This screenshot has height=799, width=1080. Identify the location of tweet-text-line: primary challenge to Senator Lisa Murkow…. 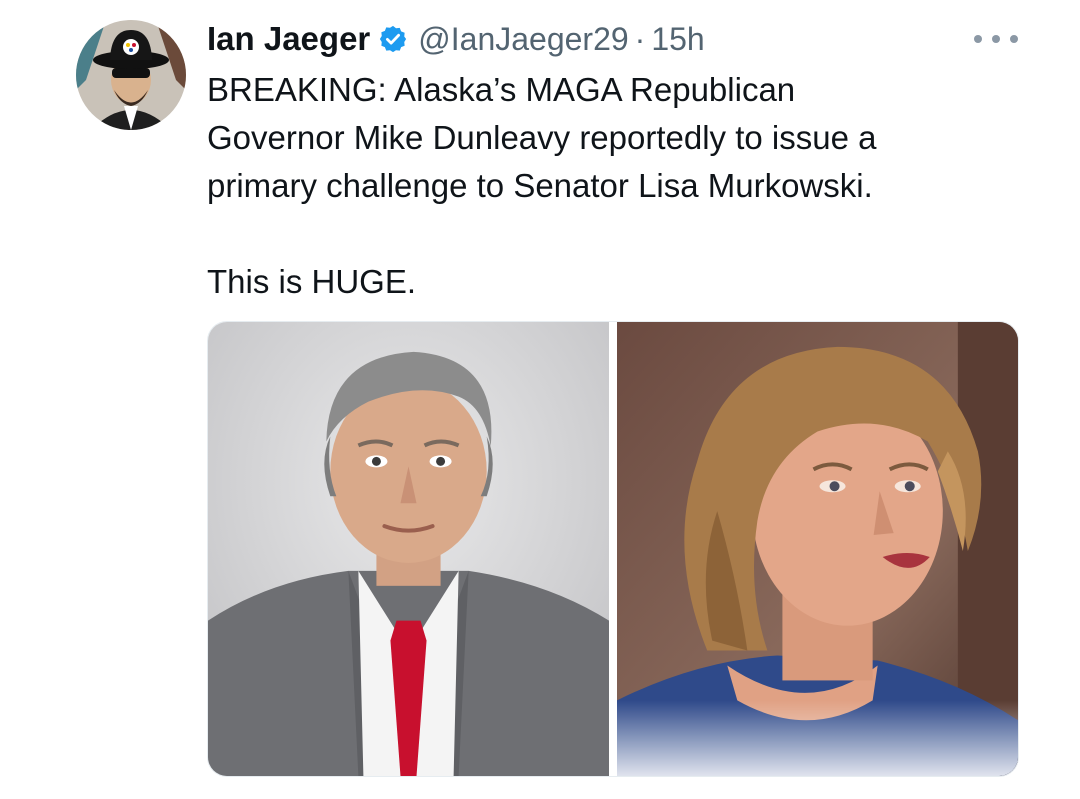
(540, 185).